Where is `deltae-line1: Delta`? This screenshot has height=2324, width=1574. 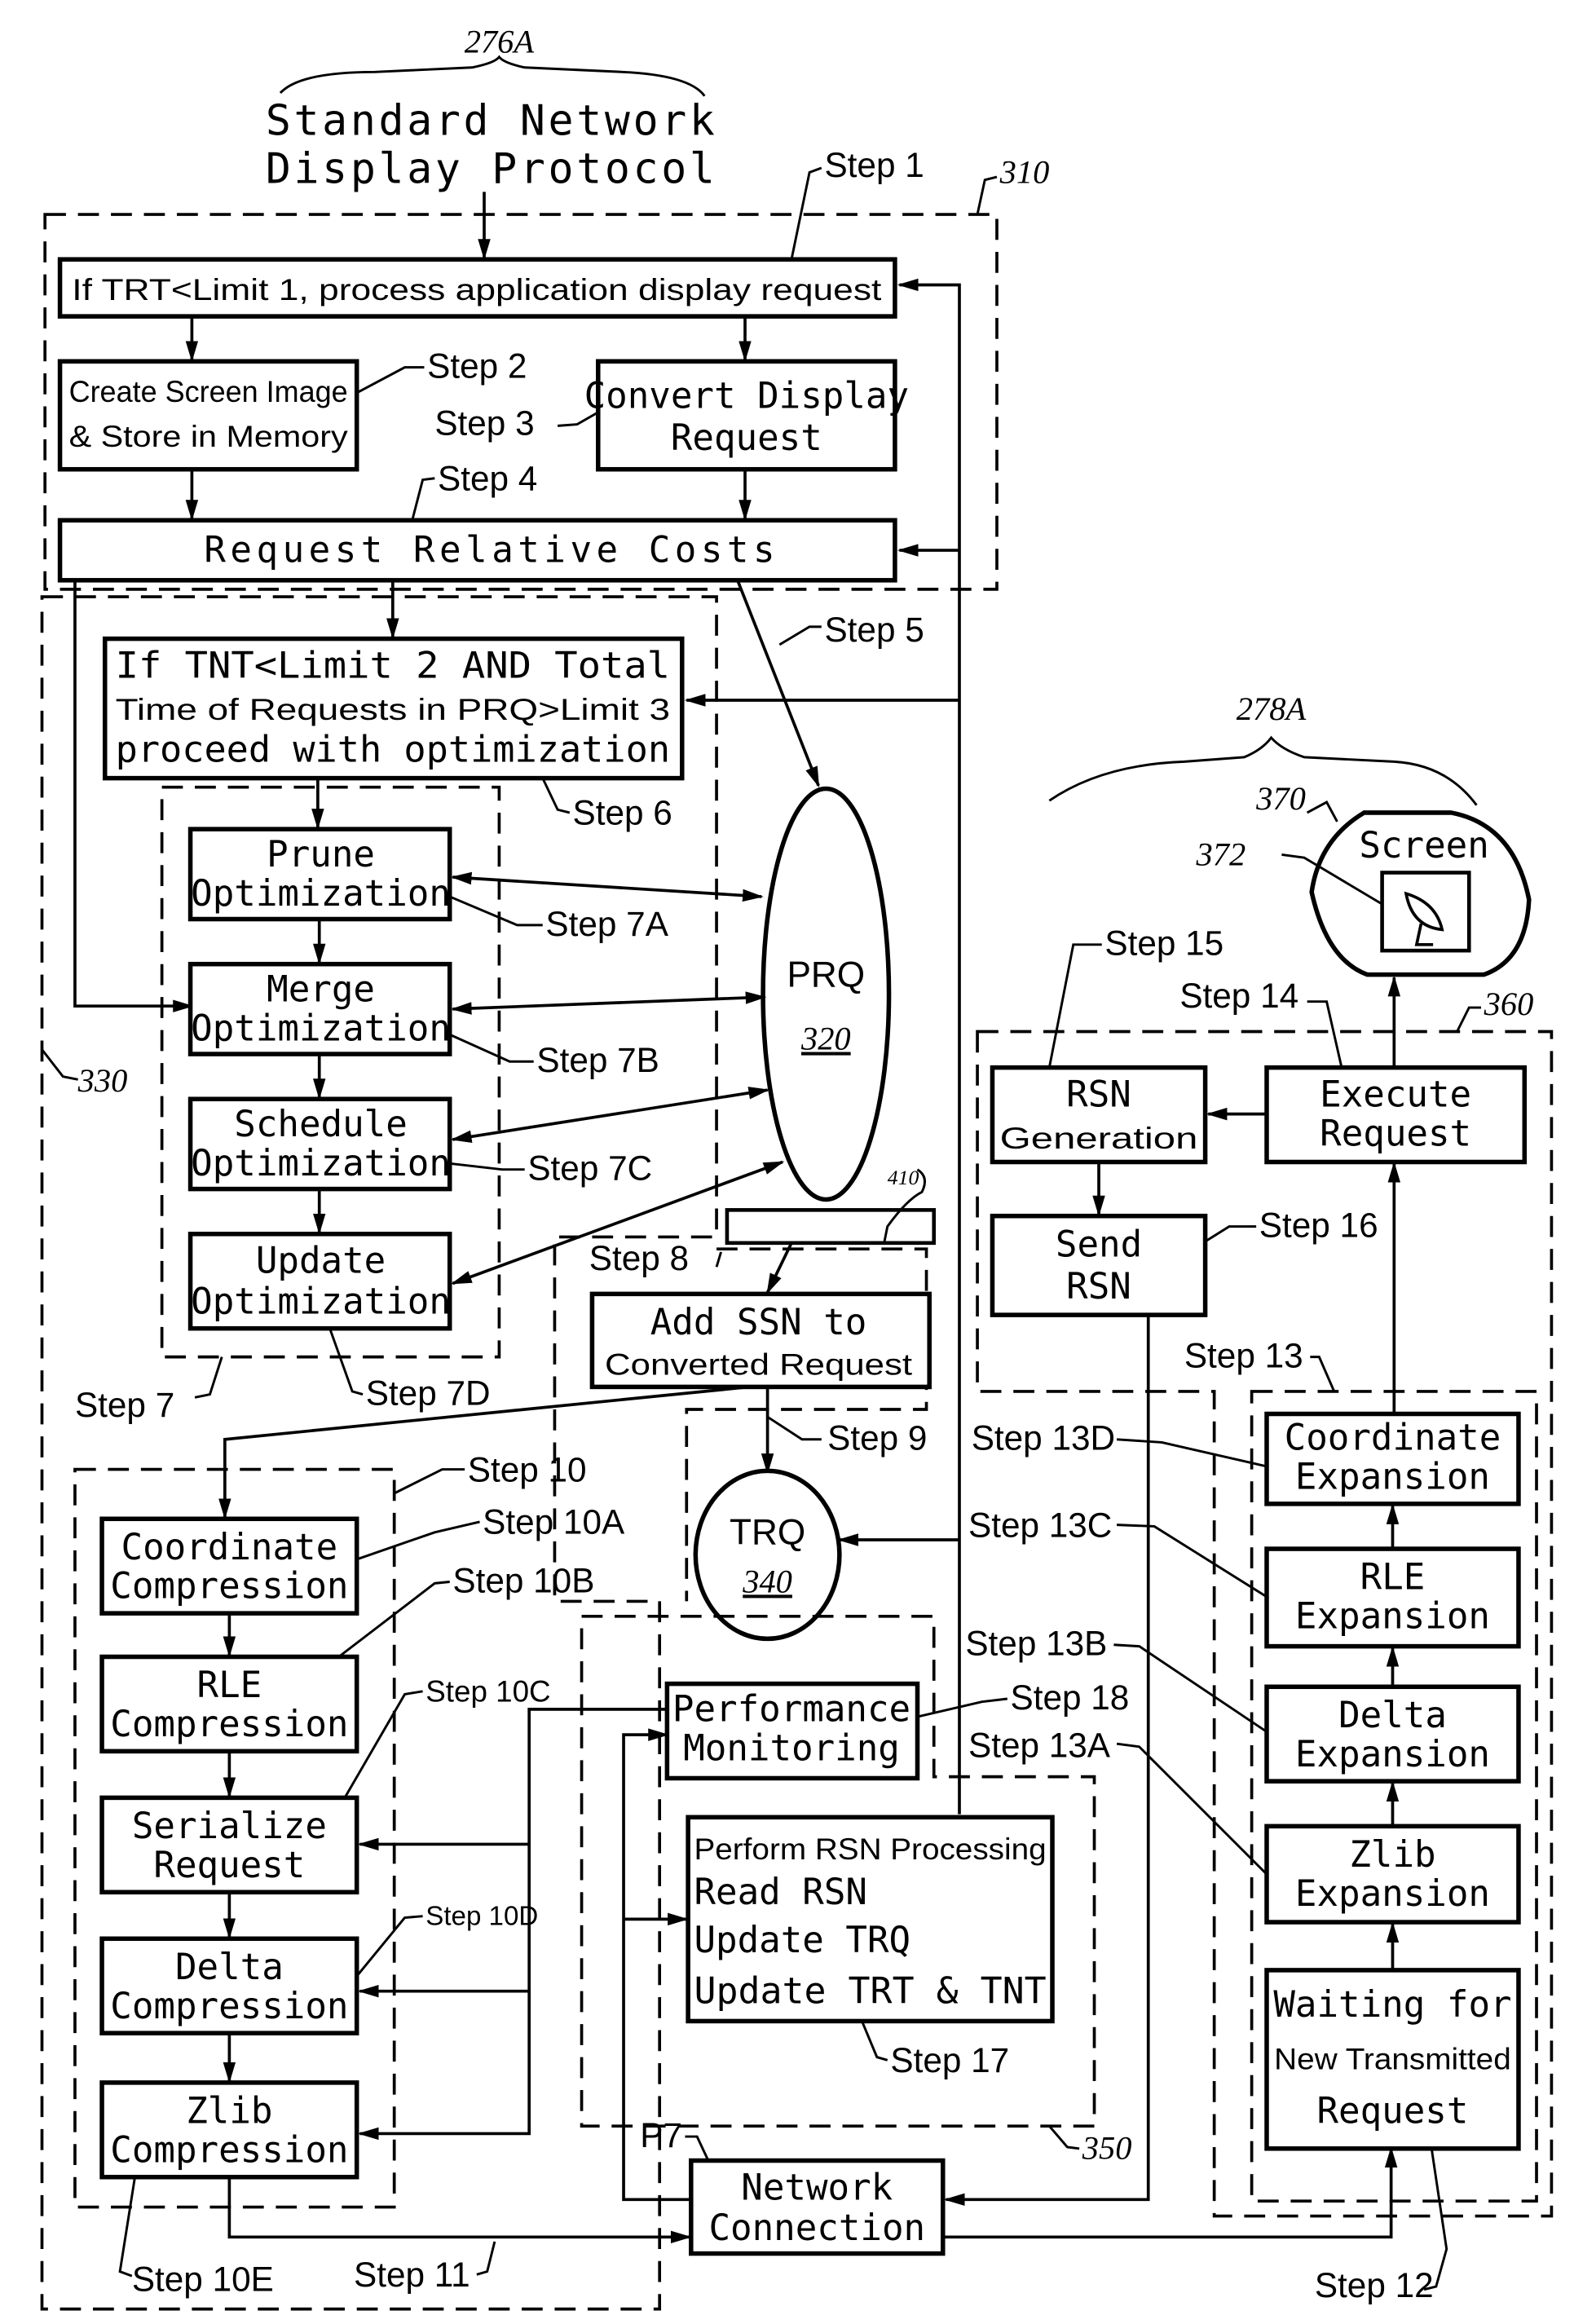 deltae-line1: Delta is located at coordinates (1392, 1715).